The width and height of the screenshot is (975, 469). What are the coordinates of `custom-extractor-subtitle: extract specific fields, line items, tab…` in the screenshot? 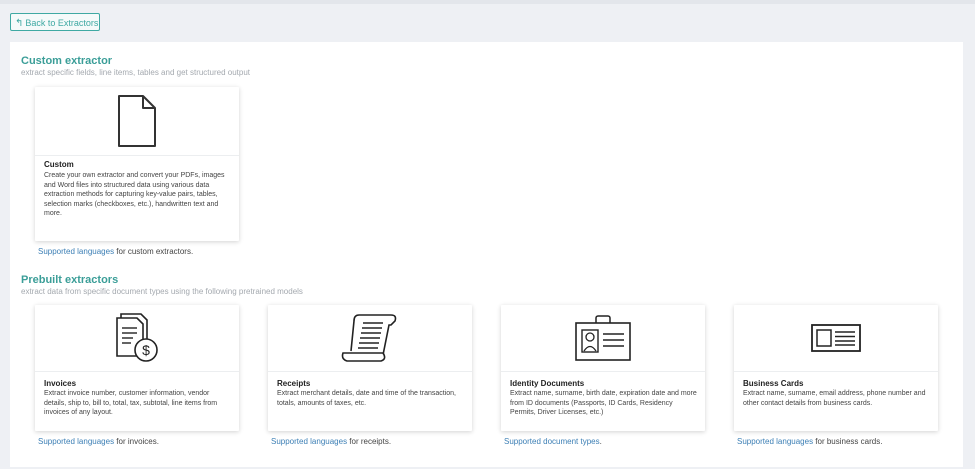 It's located at (136, 72).